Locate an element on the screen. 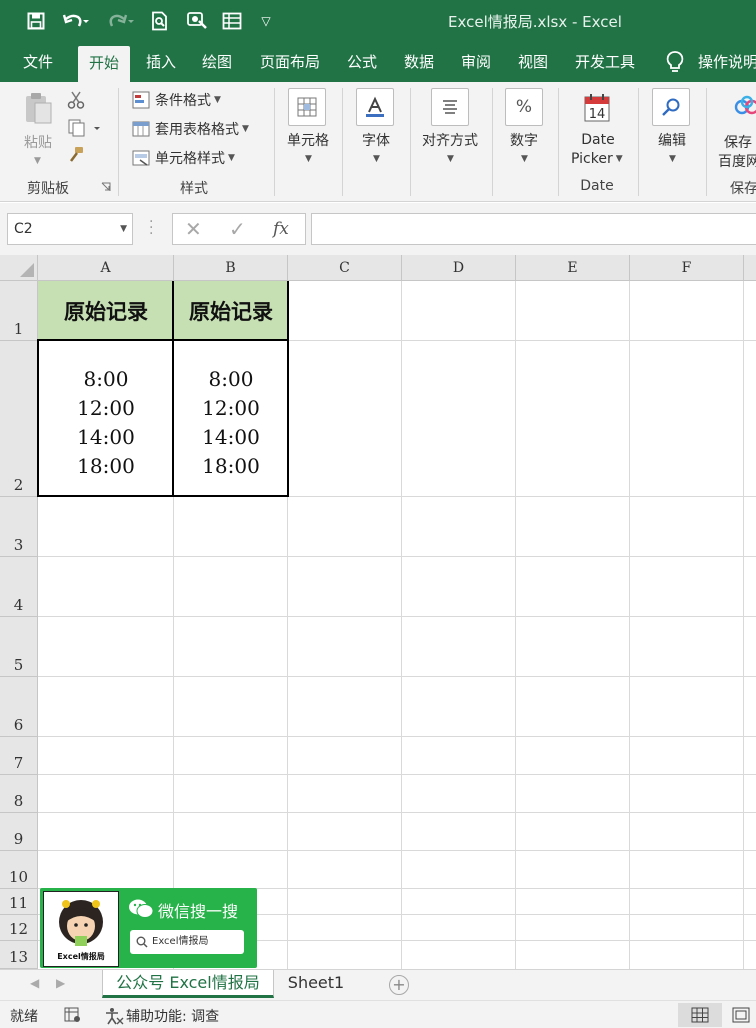 The width and height of the screenshot is (756, 1028). cancel-icon: ✕ is located at coordinates (193, 229).